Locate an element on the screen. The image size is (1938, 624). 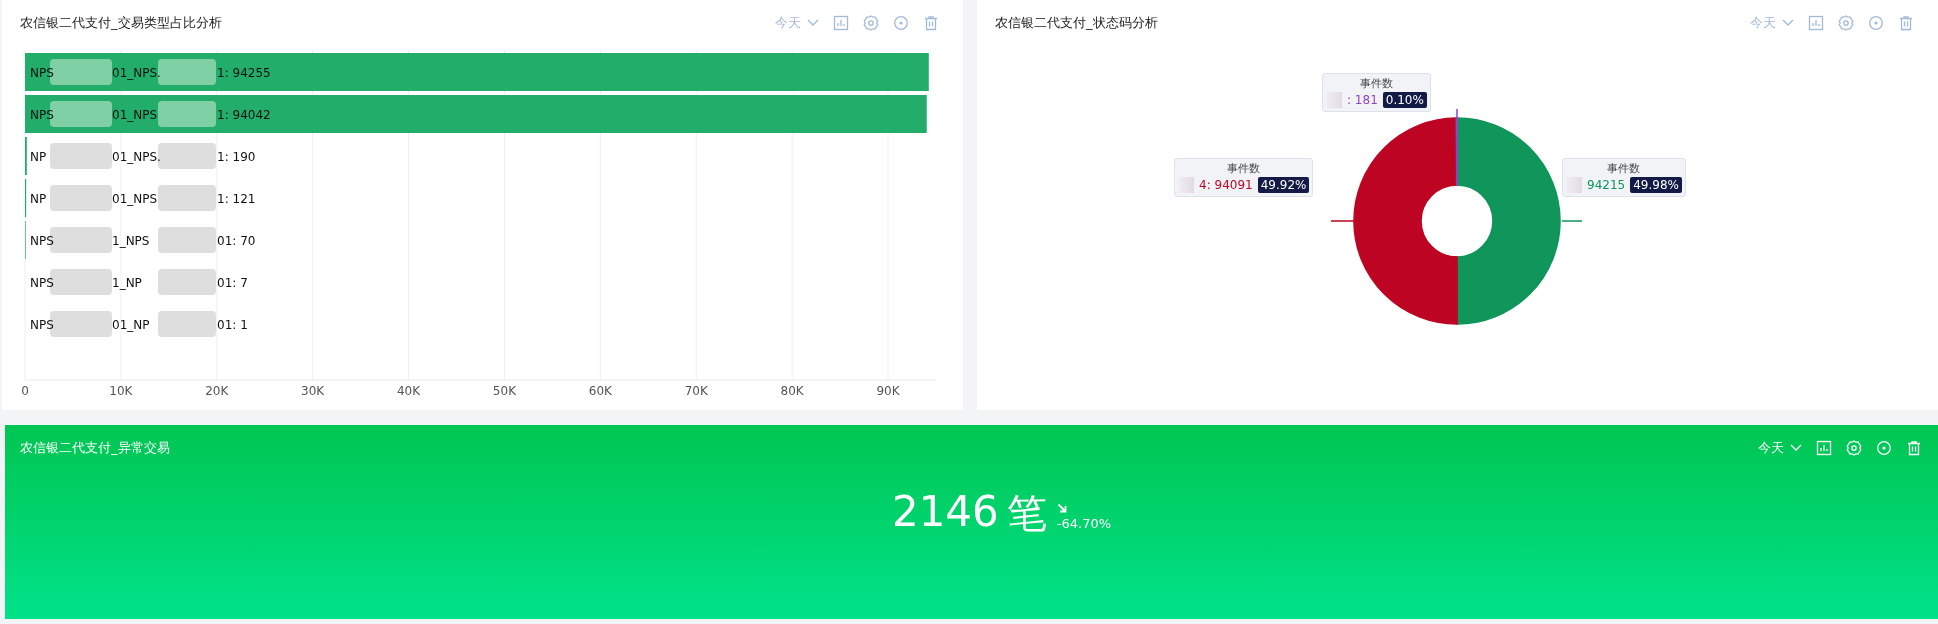
stat-value: 2146 is located at coordinates (945, 512).